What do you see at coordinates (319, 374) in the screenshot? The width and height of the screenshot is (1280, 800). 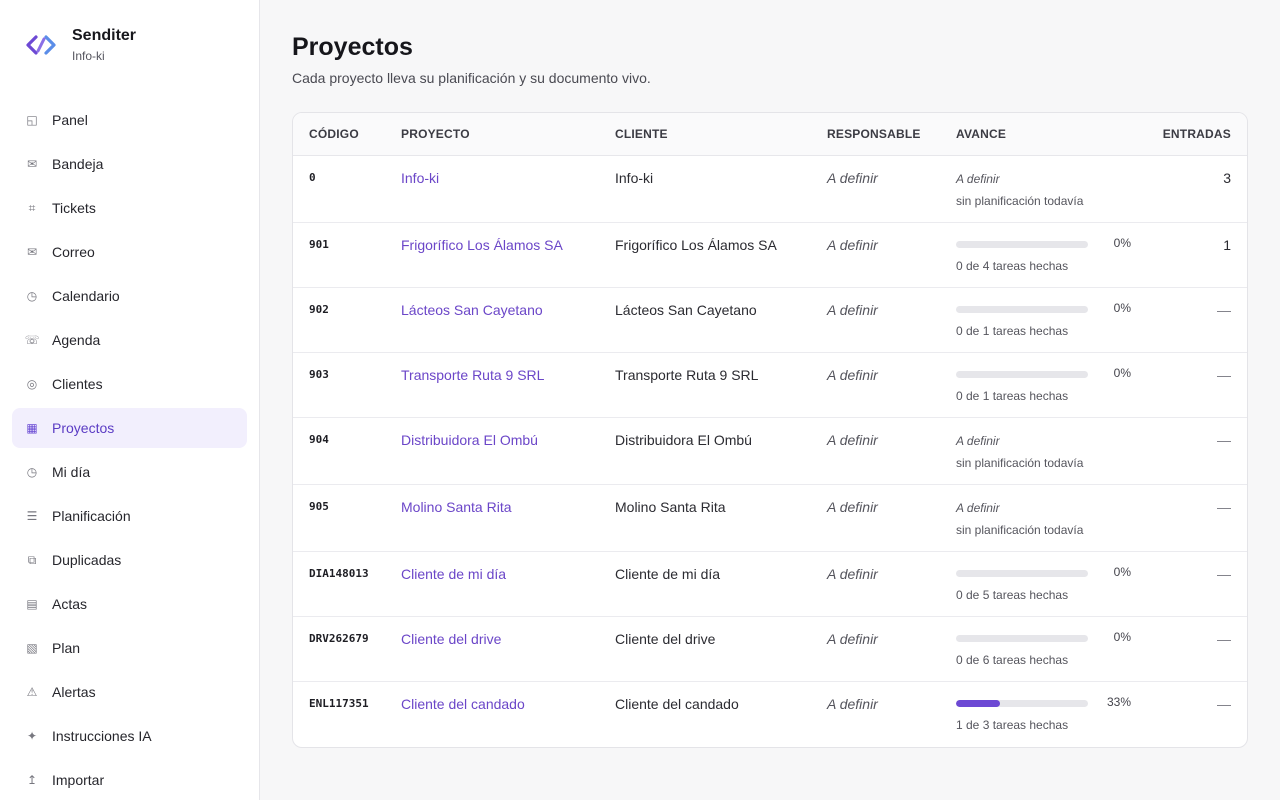 I see `project-code: 903` at bounding box center [319, 374].